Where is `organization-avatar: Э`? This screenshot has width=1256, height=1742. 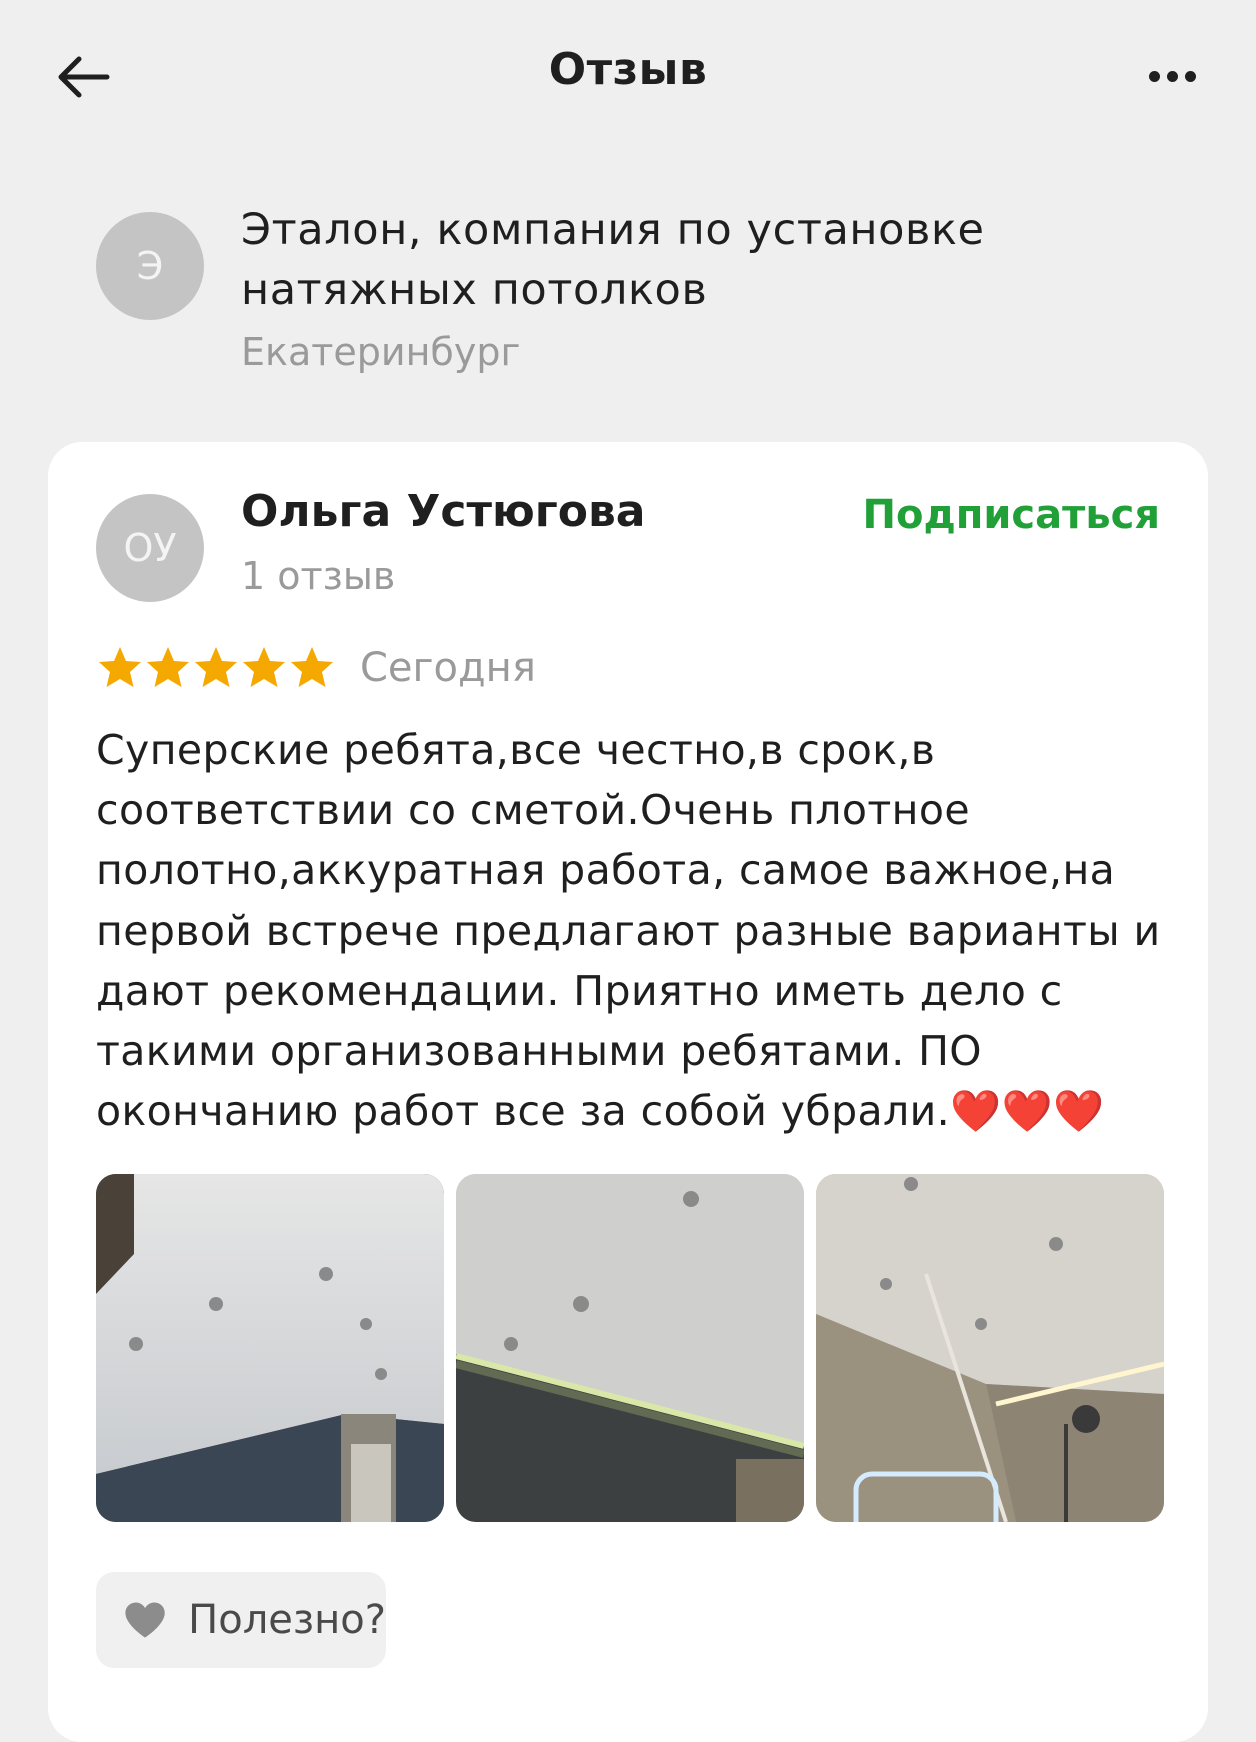
organization-avatar: Э is located at coordinates (150, 266).